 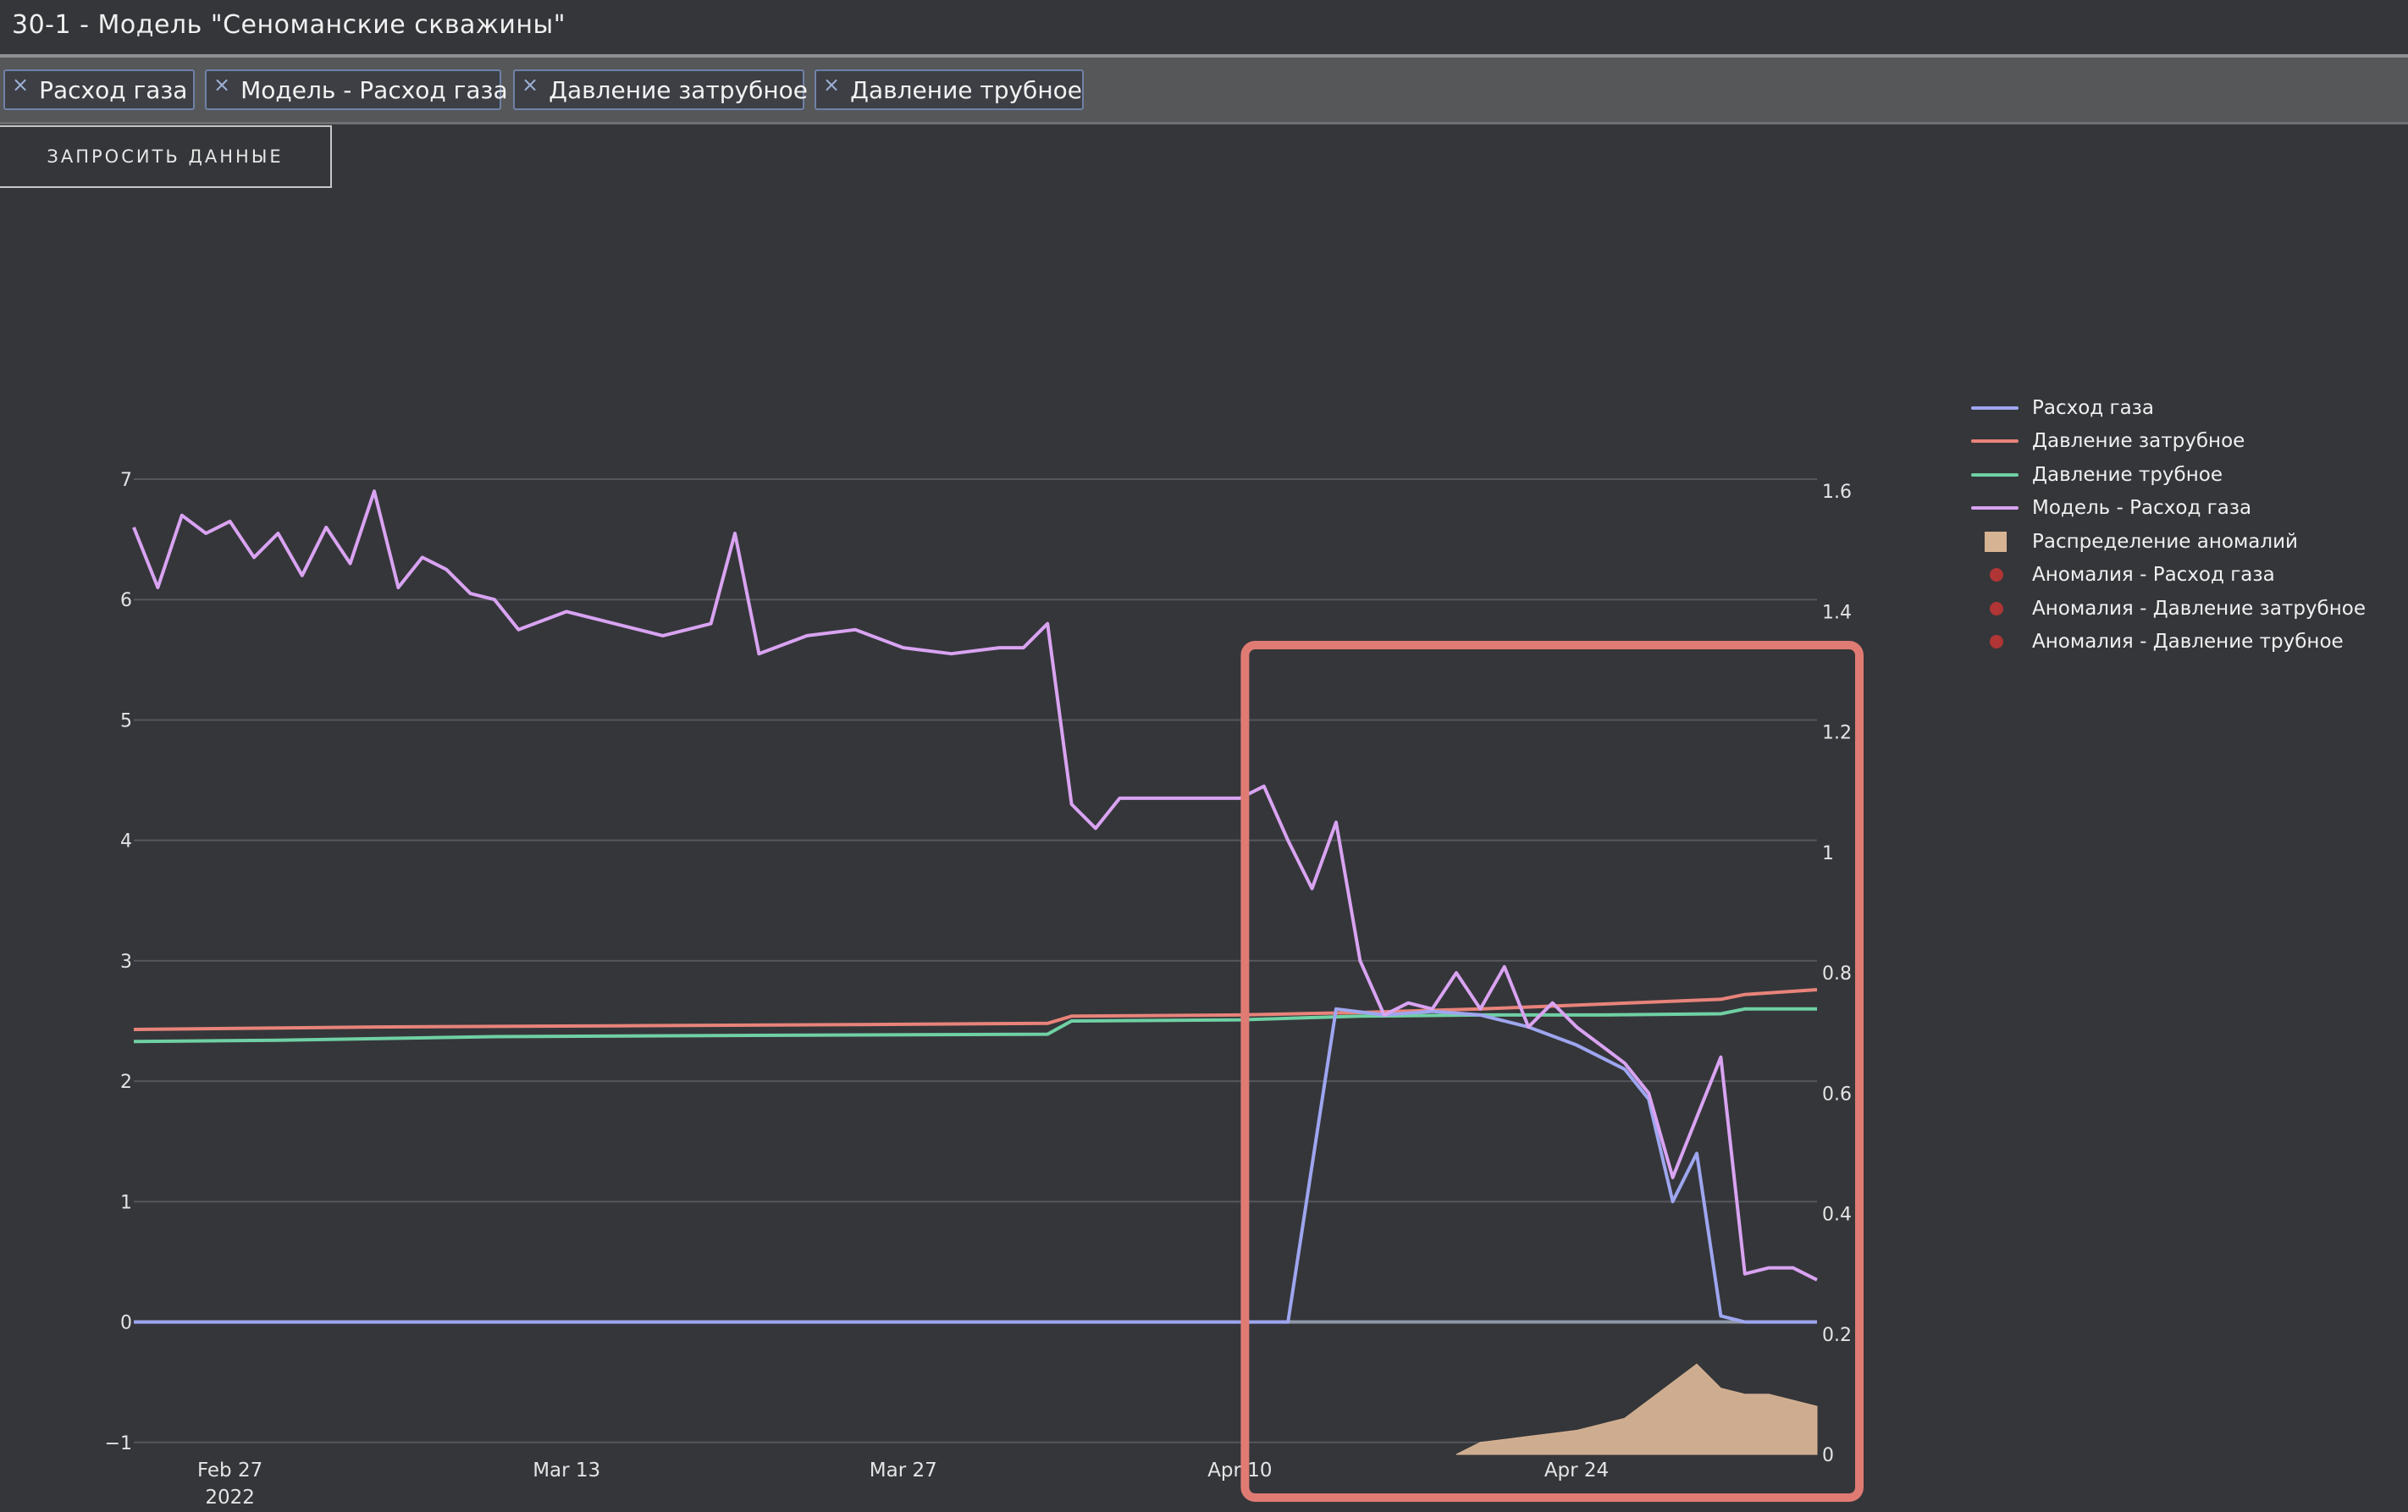 What do you see at coordinates (1837, 1335) in the screenshot?
I see `y2-tick-label: 0.2` at bounding box center [1837, 1335].